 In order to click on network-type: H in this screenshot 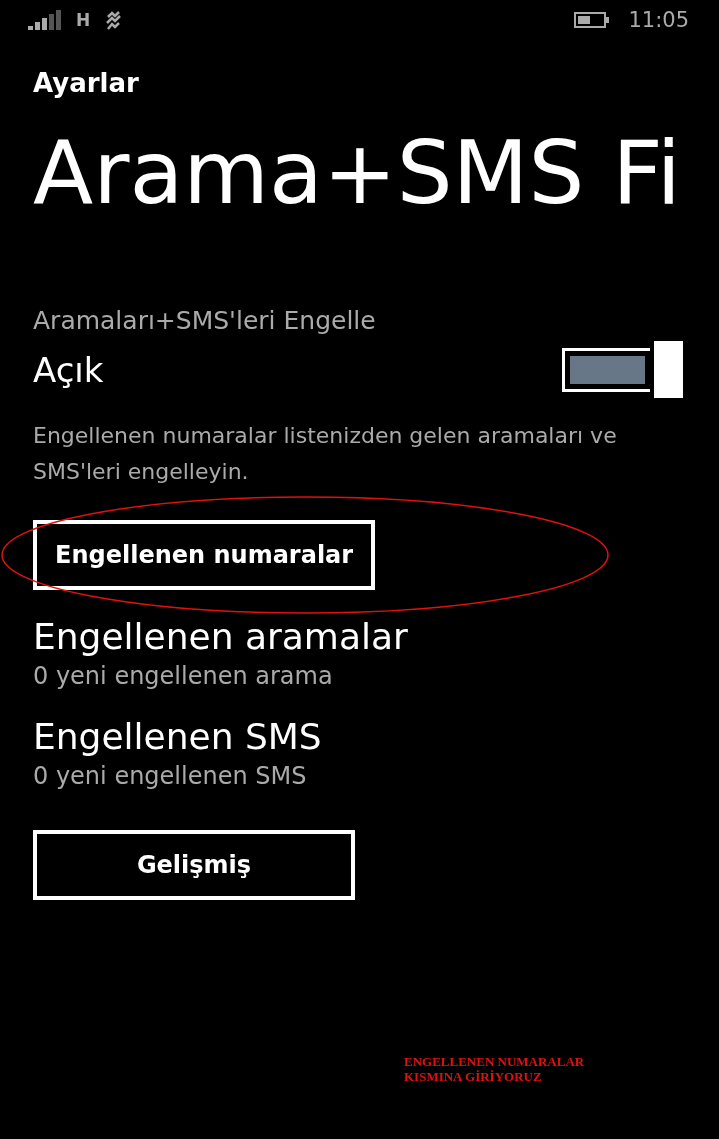, I will do `click(83, 20)`.